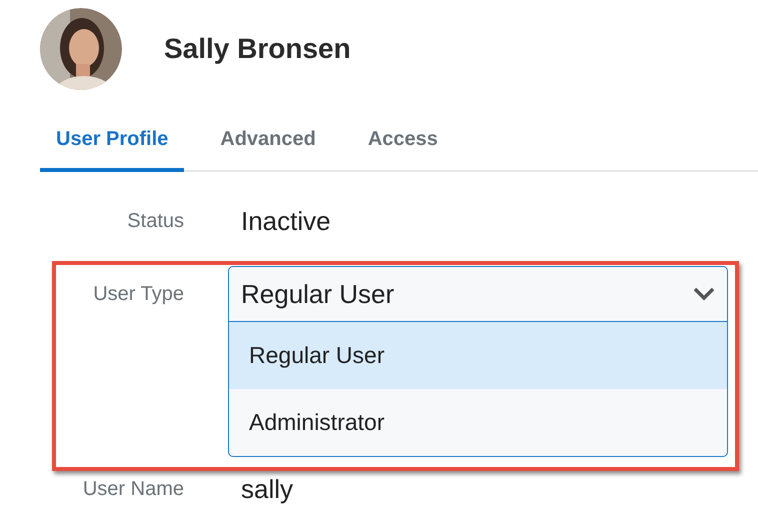  I want to click on user-name: Sally Bronsen, so click(257, 49).